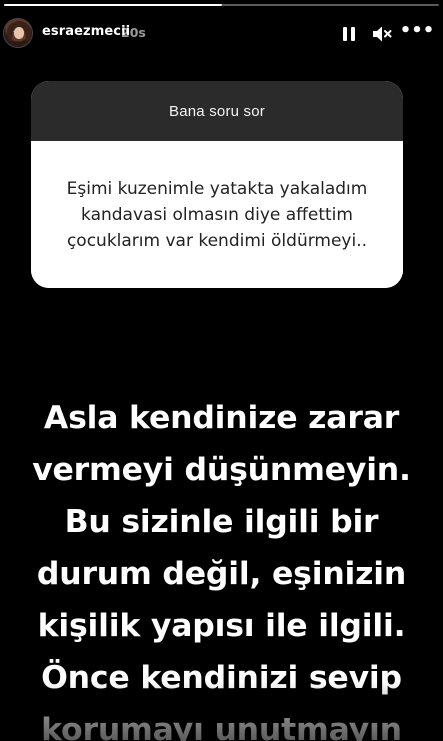  I want to click on story-progress-fill, so click(113, 5).